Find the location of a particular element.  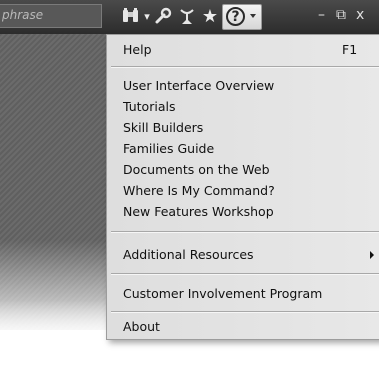

menu-item-user-interface-overview: User Interface Overview is located at coordinates (243, 85).